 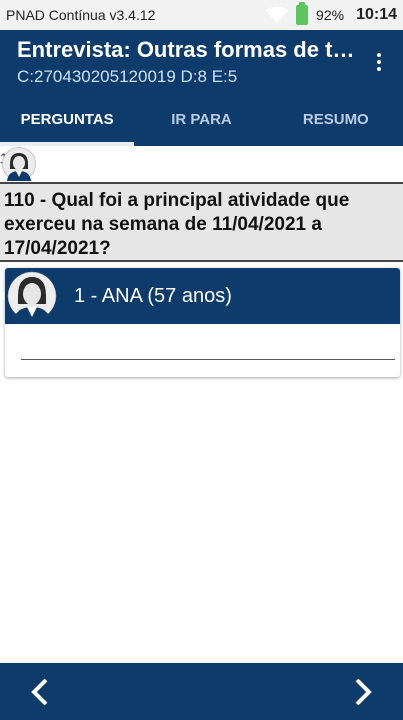 What do you see at coordinates (376, 14) in the screenshot?
I see `status-time: 10:14` at bounding box center [376, 14].